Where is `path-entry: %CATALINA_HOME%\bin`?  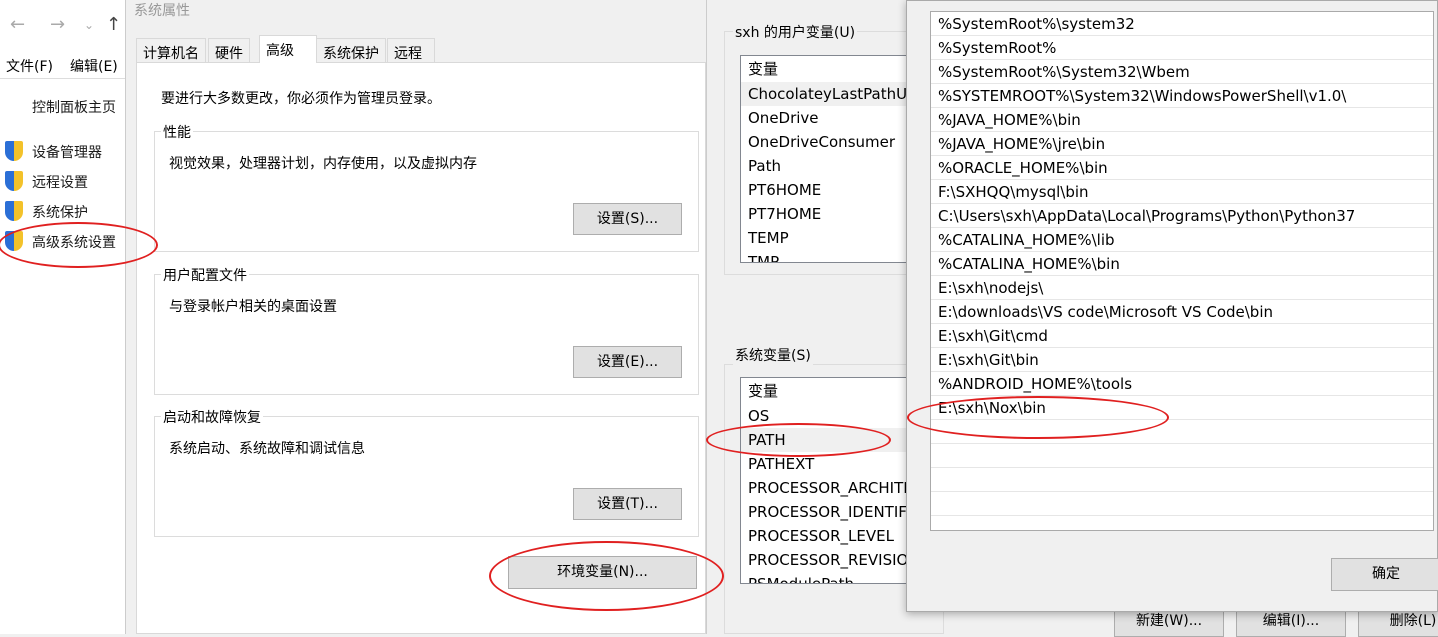 path-entry: %CATALINA_HOME%\bin is located at coordinates (1182, 264).